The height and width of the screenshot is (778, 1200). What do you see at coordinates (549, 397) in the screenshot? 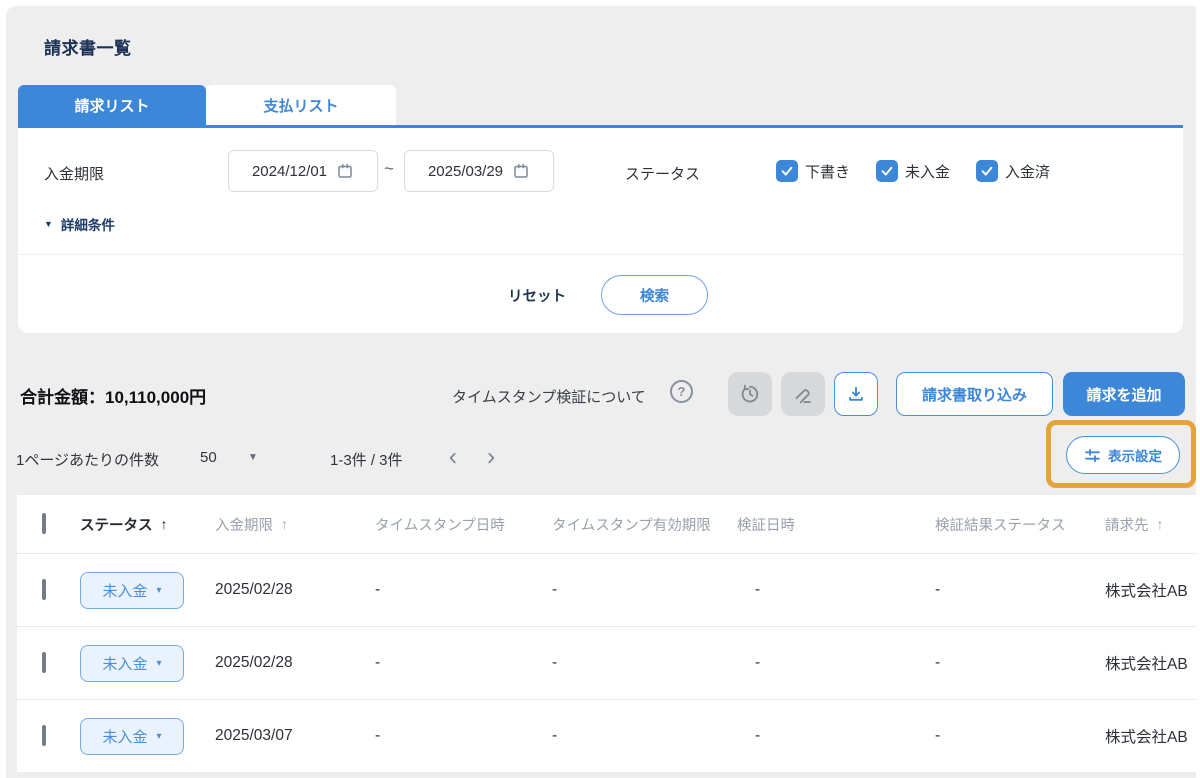
I see `timestamp-info-label: タイムスタンプ検証について` at bounding box center [549, 397].